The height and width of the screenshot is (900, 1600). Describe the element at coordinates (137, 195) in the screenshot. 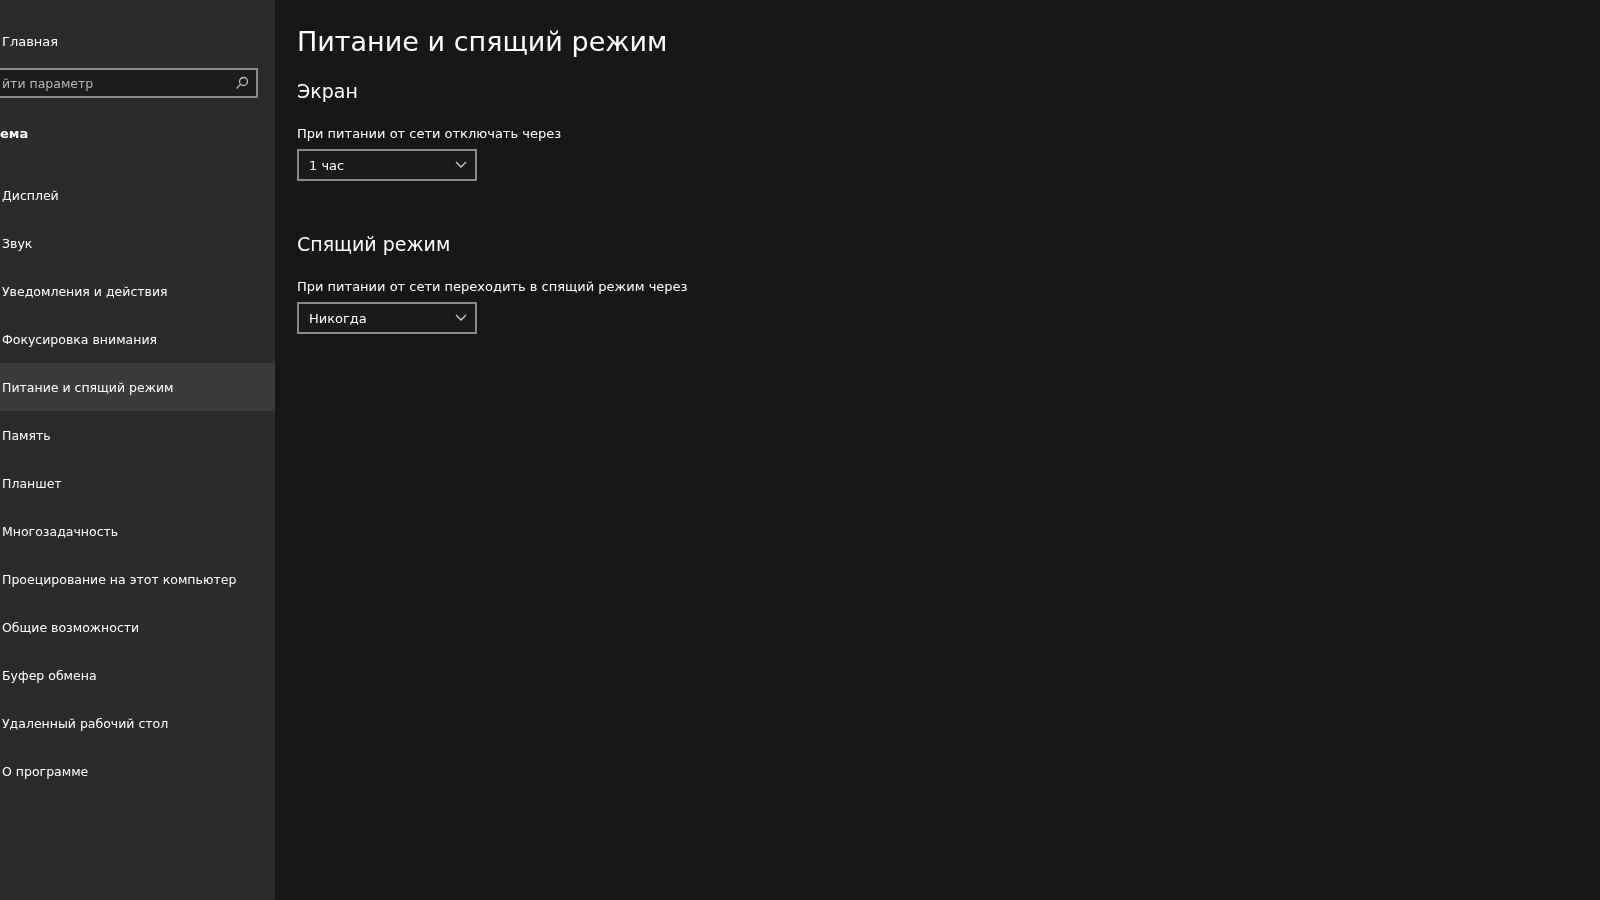

I see `sidebar-item: Дисплей` at that location.